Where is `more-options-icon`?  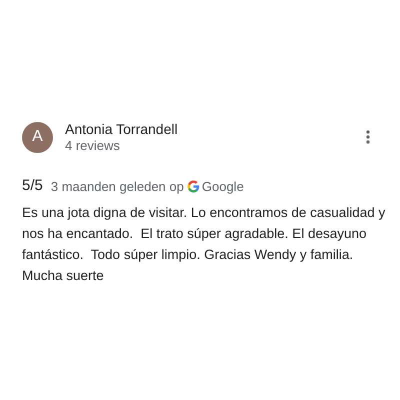 more-options-icon is located at coordinates (368, 137).